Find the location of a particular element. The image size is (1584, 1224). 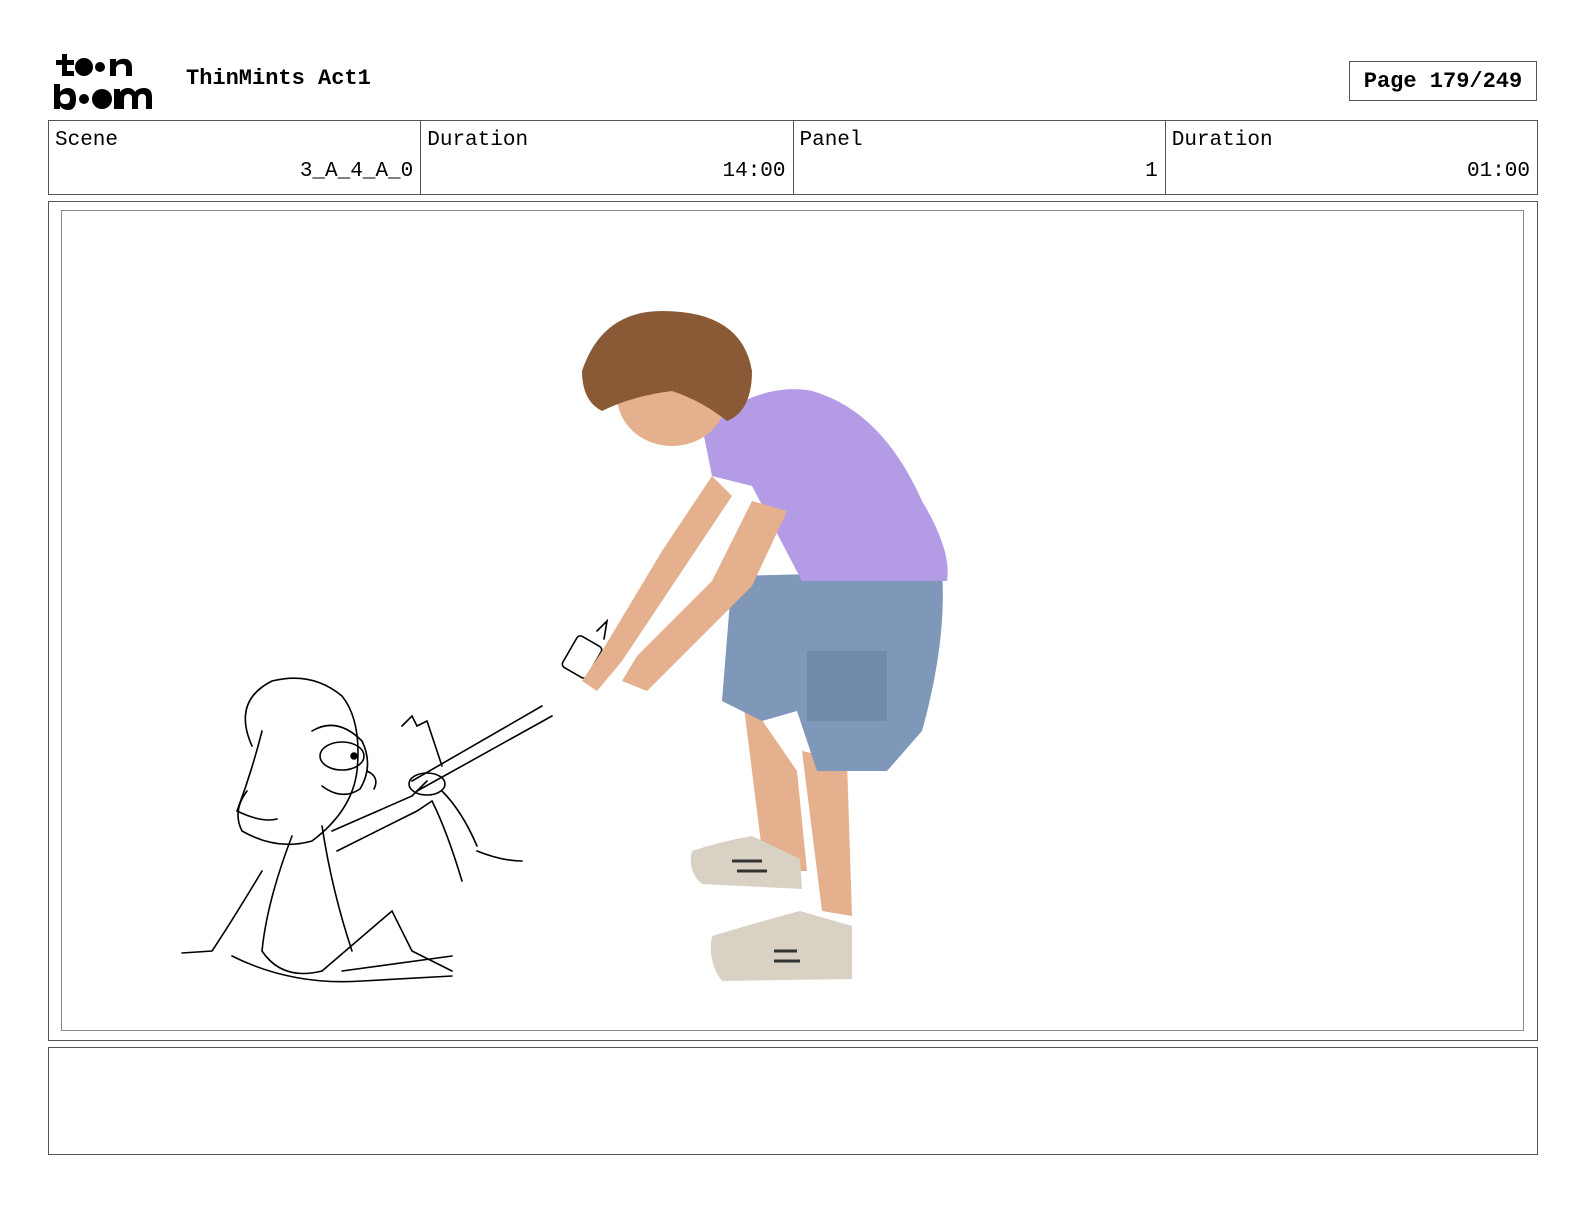

panel-duration-value: 01:00 is located at coordinates (1498, 171).